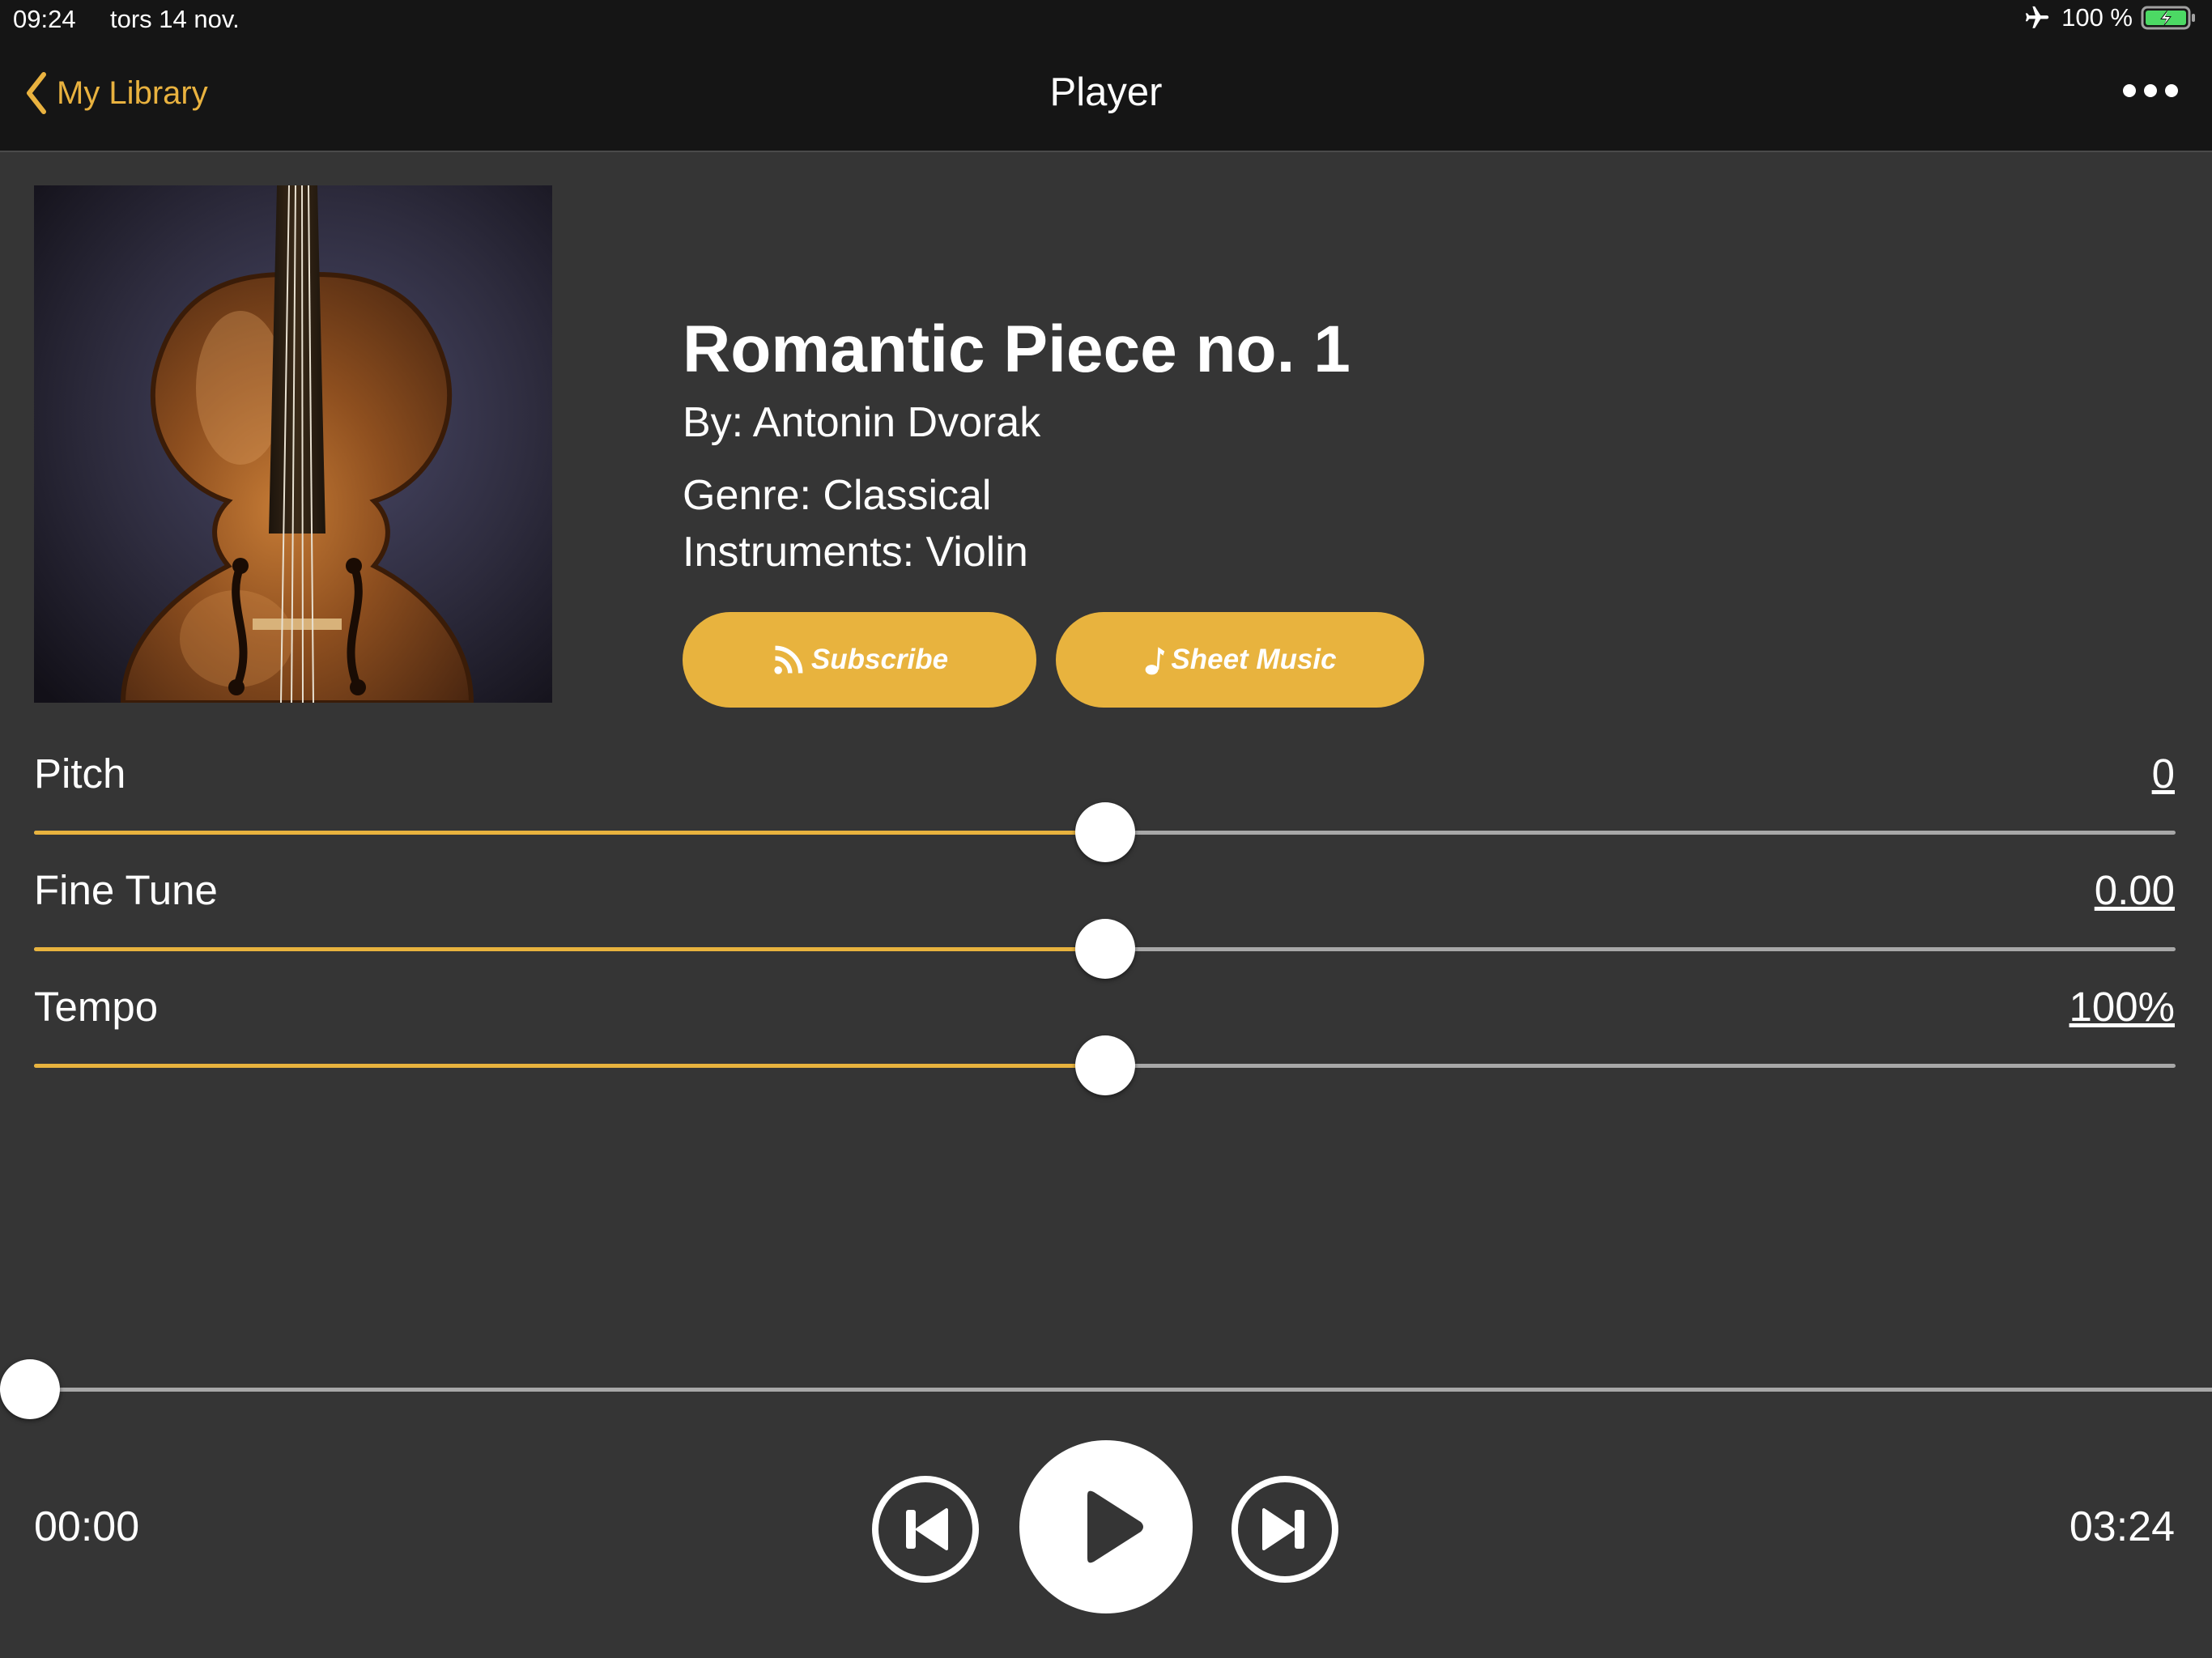 The image size is (2212, 1658). I want to click on fine-tune-slider-fill, so click(569, 949).